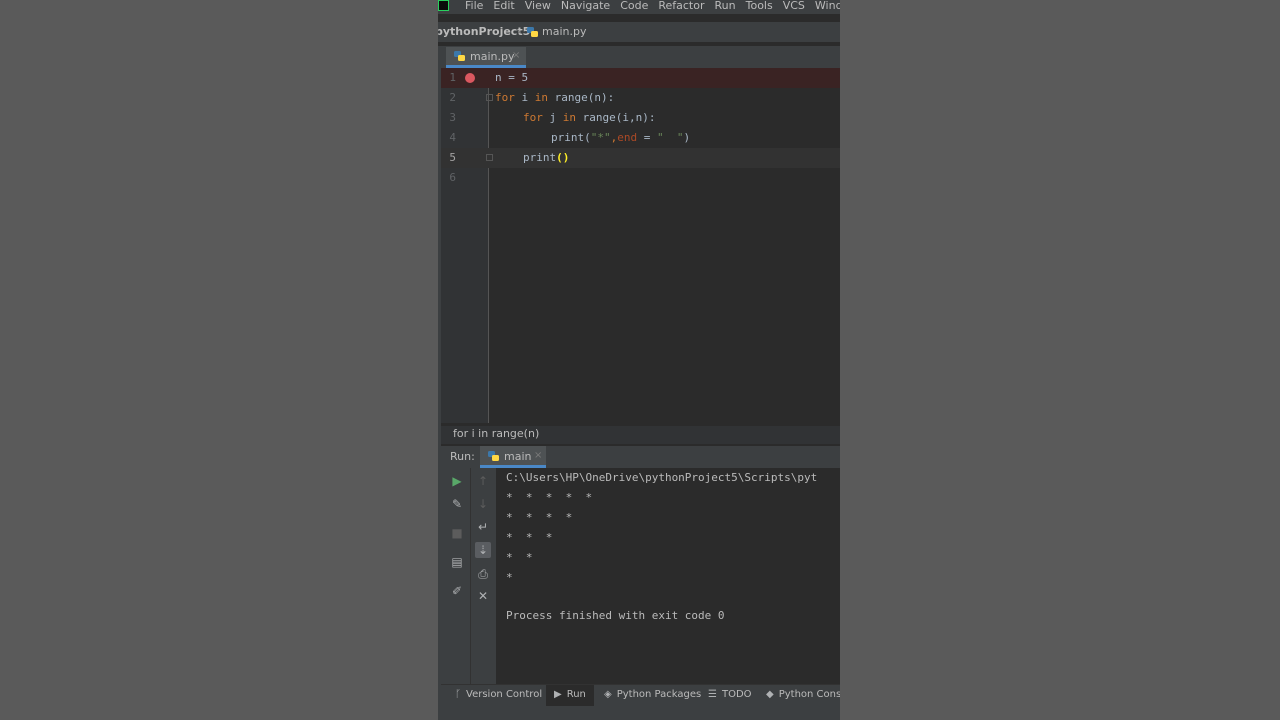 This screenshot has height=720, width=1280. What do you see at coordinates (518, 456) in the screenshot?
I see `run-tab-label: main` at bounding box center [518, 456].